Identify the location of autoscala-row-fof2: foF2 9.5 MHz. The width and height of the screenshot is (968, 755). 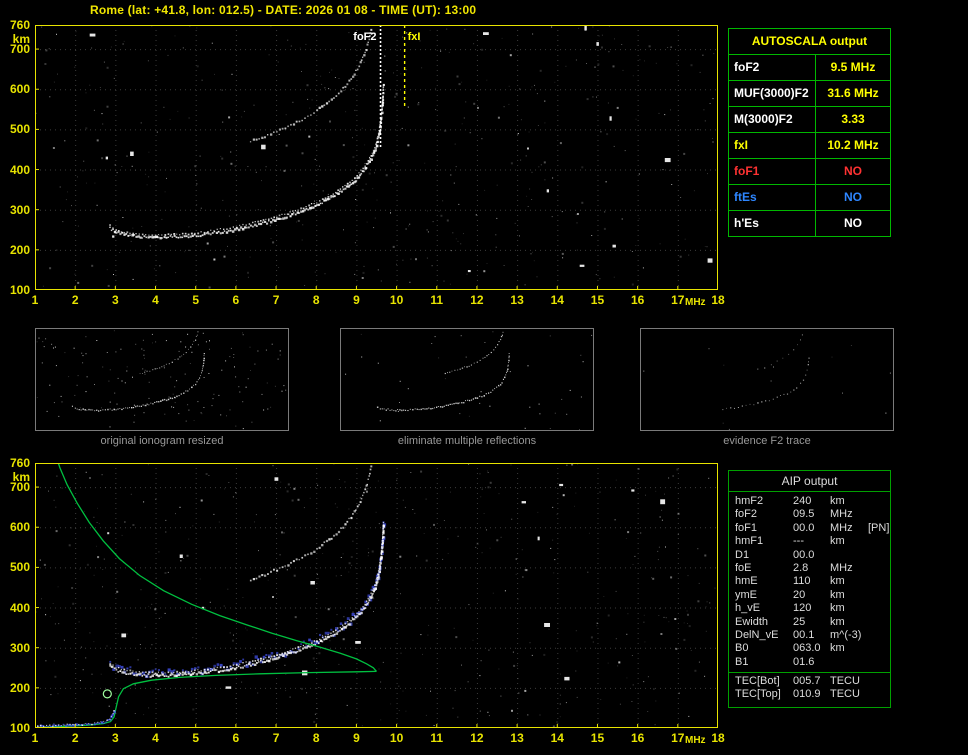
(809, 67).